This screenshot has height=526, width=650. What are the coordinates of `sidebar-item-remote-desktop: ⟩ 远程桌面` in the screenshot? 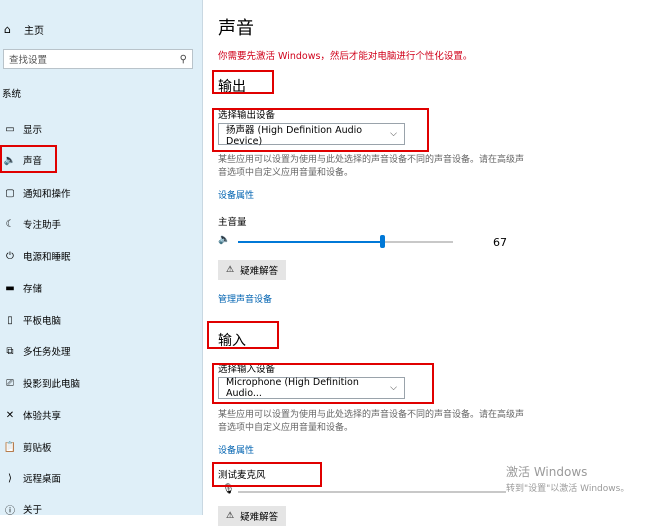 It's located at (100, 478).